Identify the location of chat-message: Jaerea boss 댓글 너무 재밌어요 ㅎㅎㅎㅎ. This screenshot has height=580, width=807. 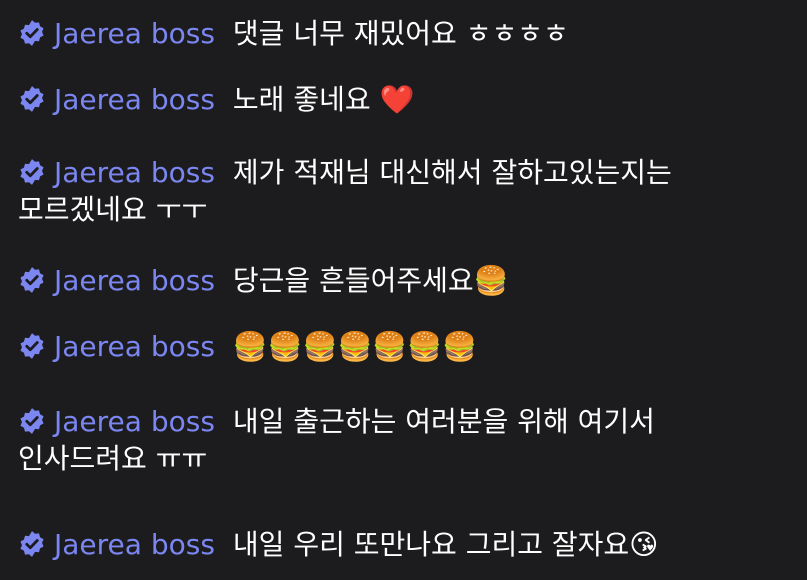
(403, 33).